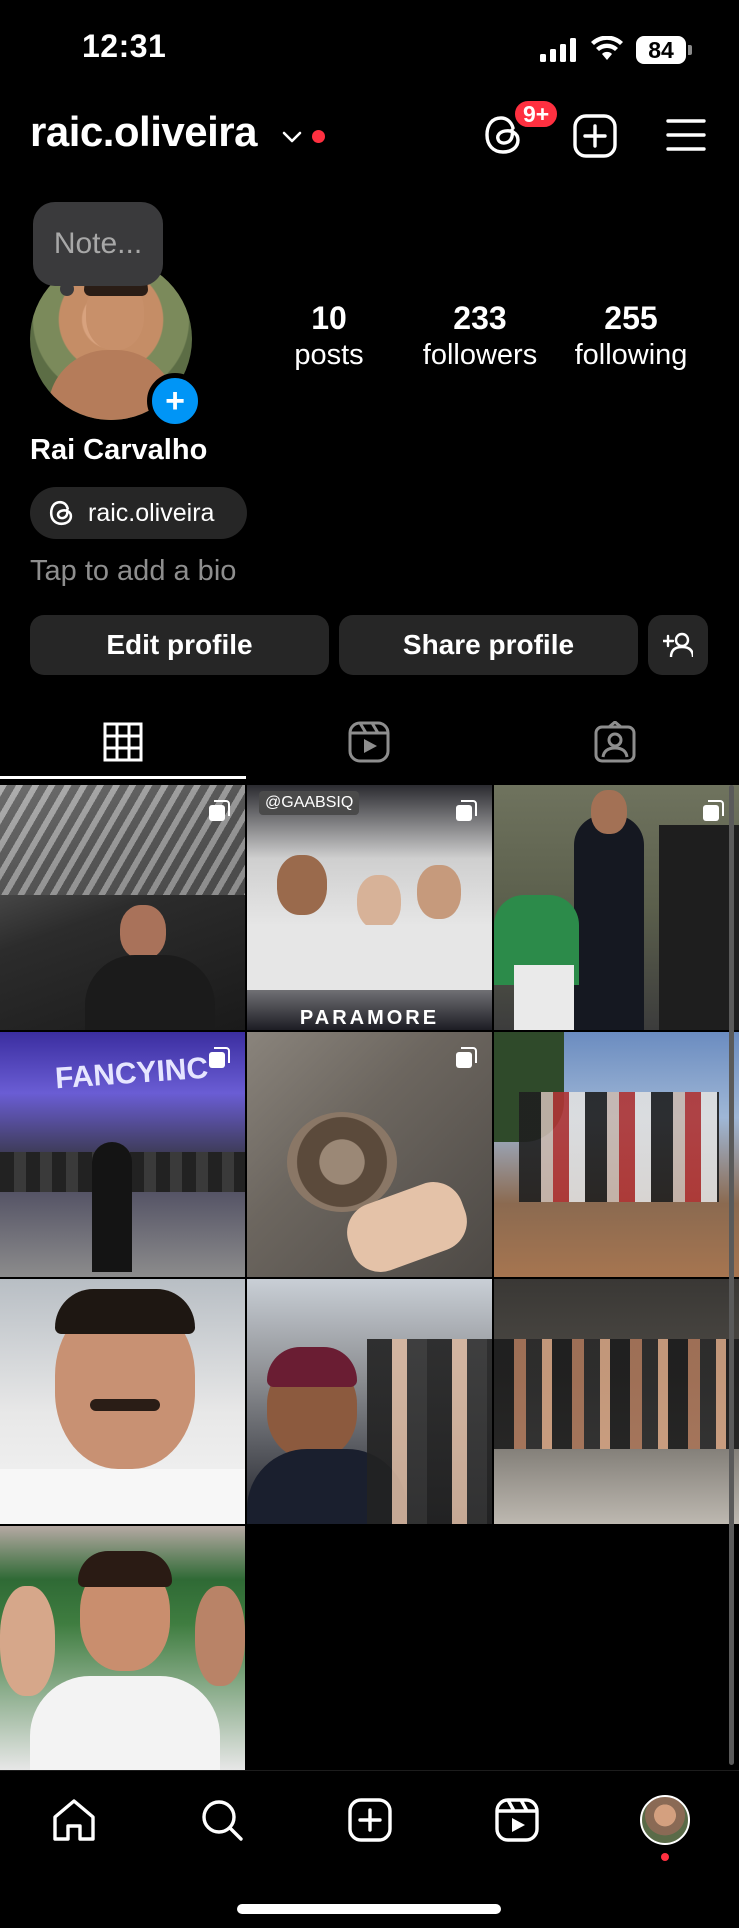 The image size is (739, 1928). I want to click on nav-create, so click(370, 1820).